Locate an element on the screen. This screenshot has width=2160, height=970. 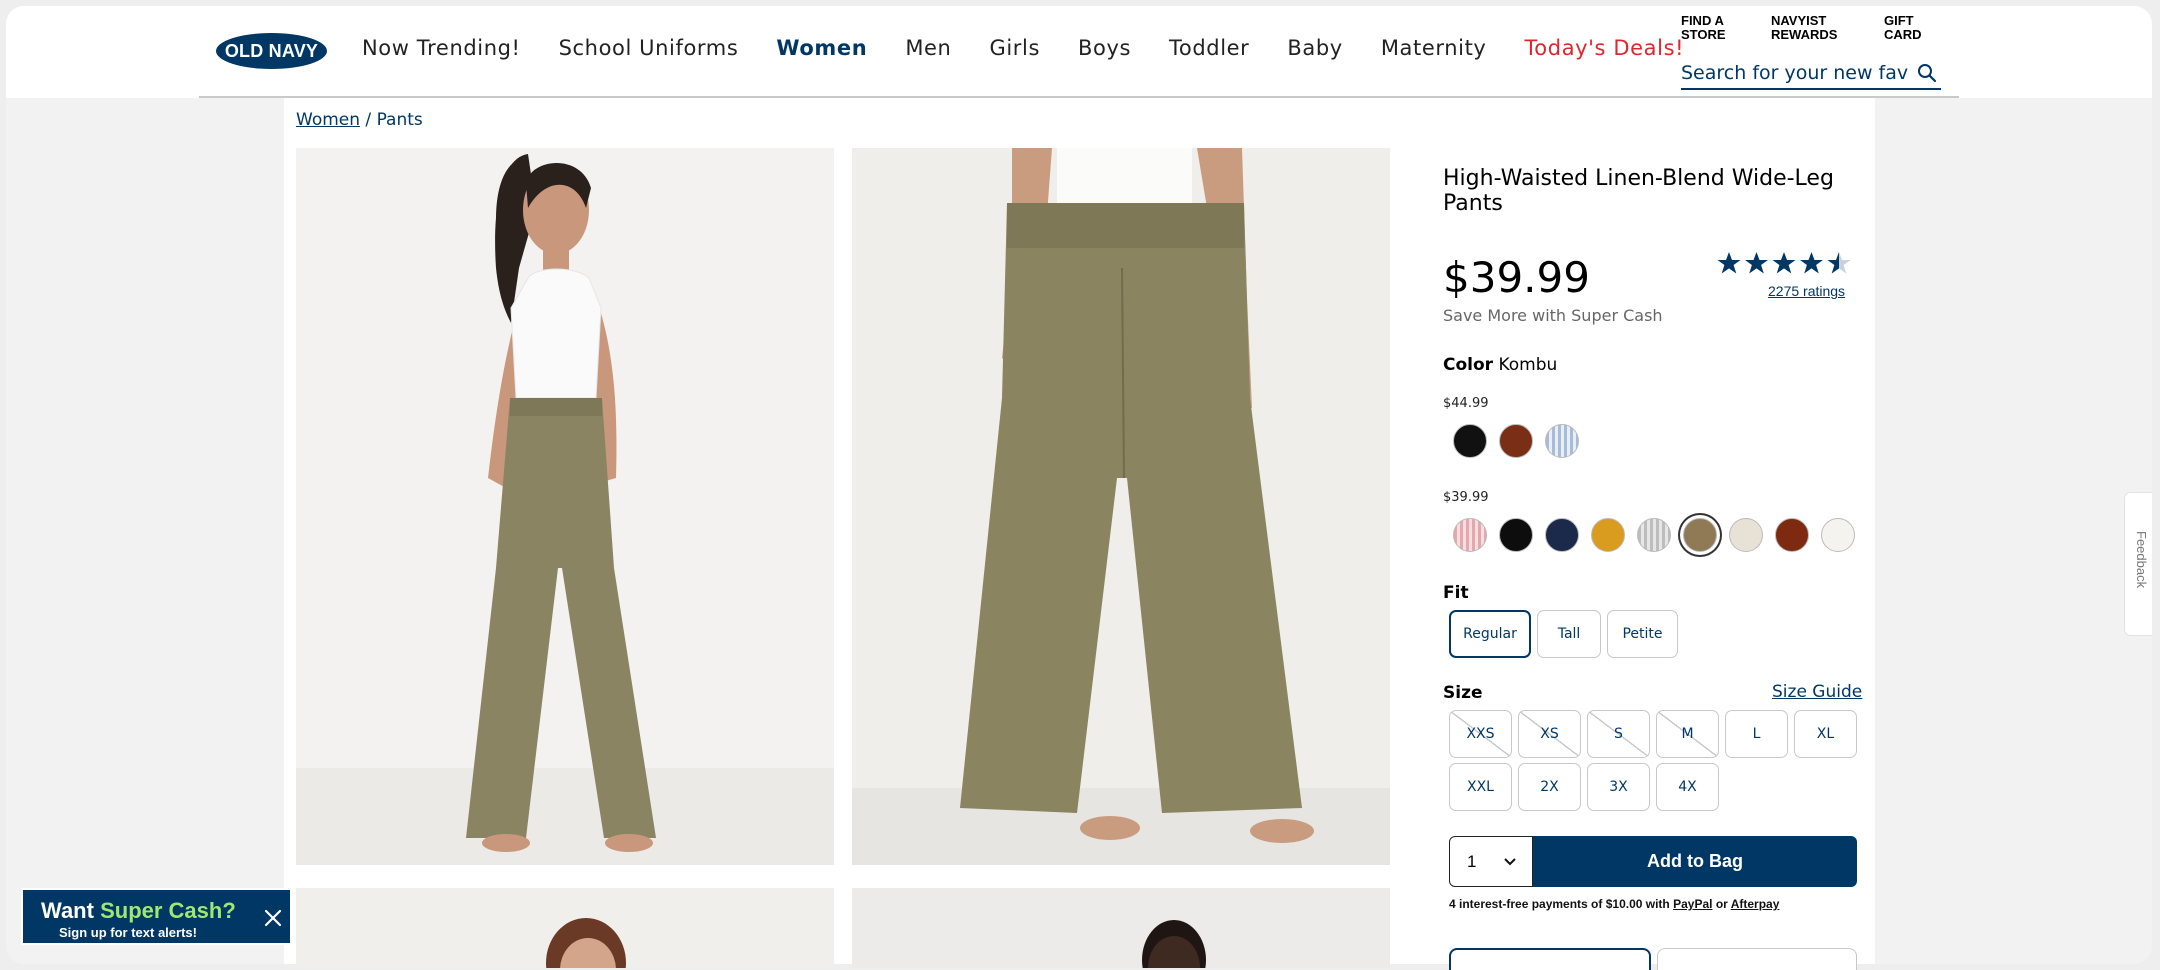
tier-price-1: $44.99 is located at coordinates (1466, 403).